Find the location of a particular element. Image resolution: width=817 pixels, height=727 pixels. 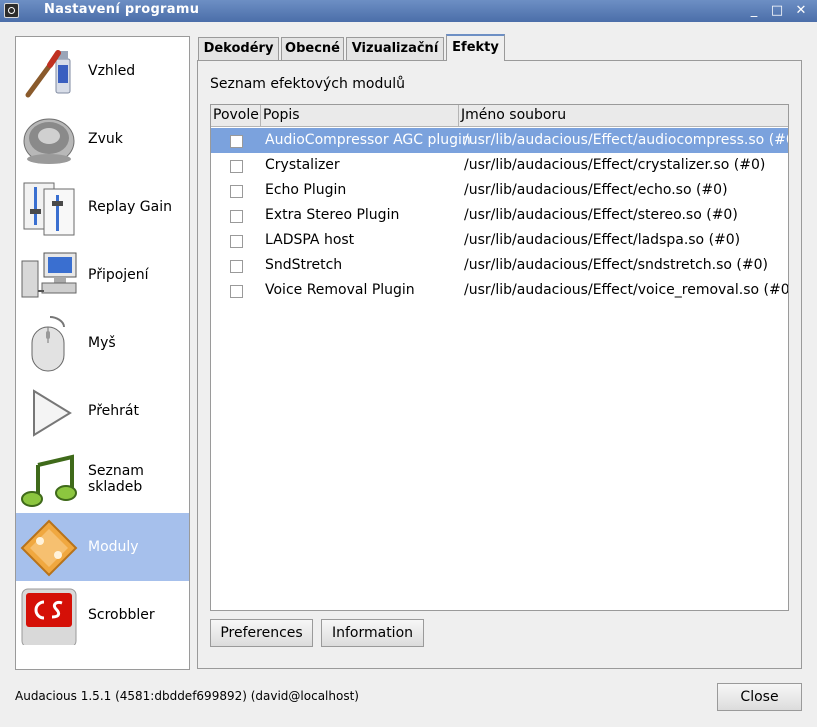

sidebar-item-replay-gain: Replay Gain is located at coordinates (102, 207).